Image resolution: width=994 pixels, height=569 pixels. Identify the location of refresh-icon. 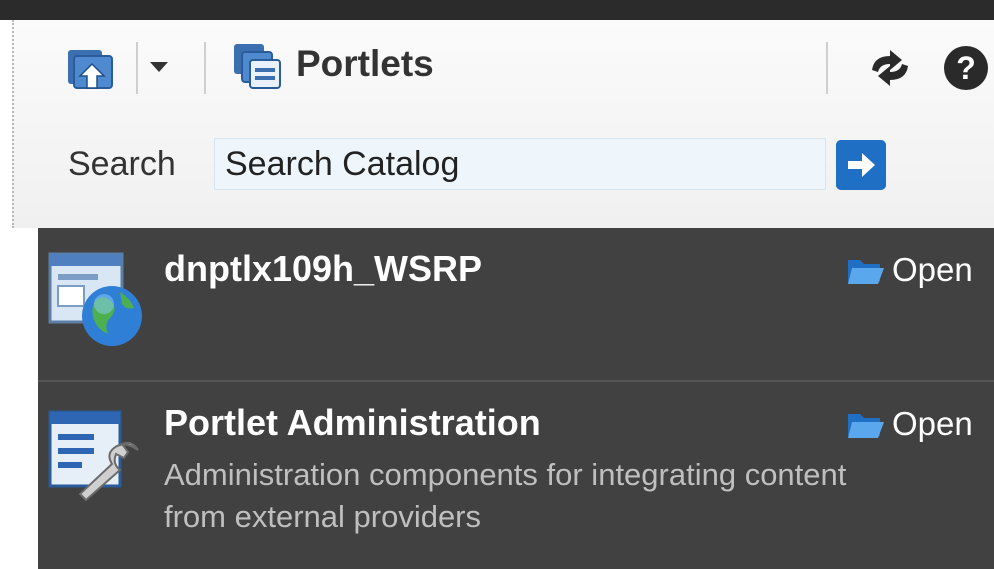
(890, 68).